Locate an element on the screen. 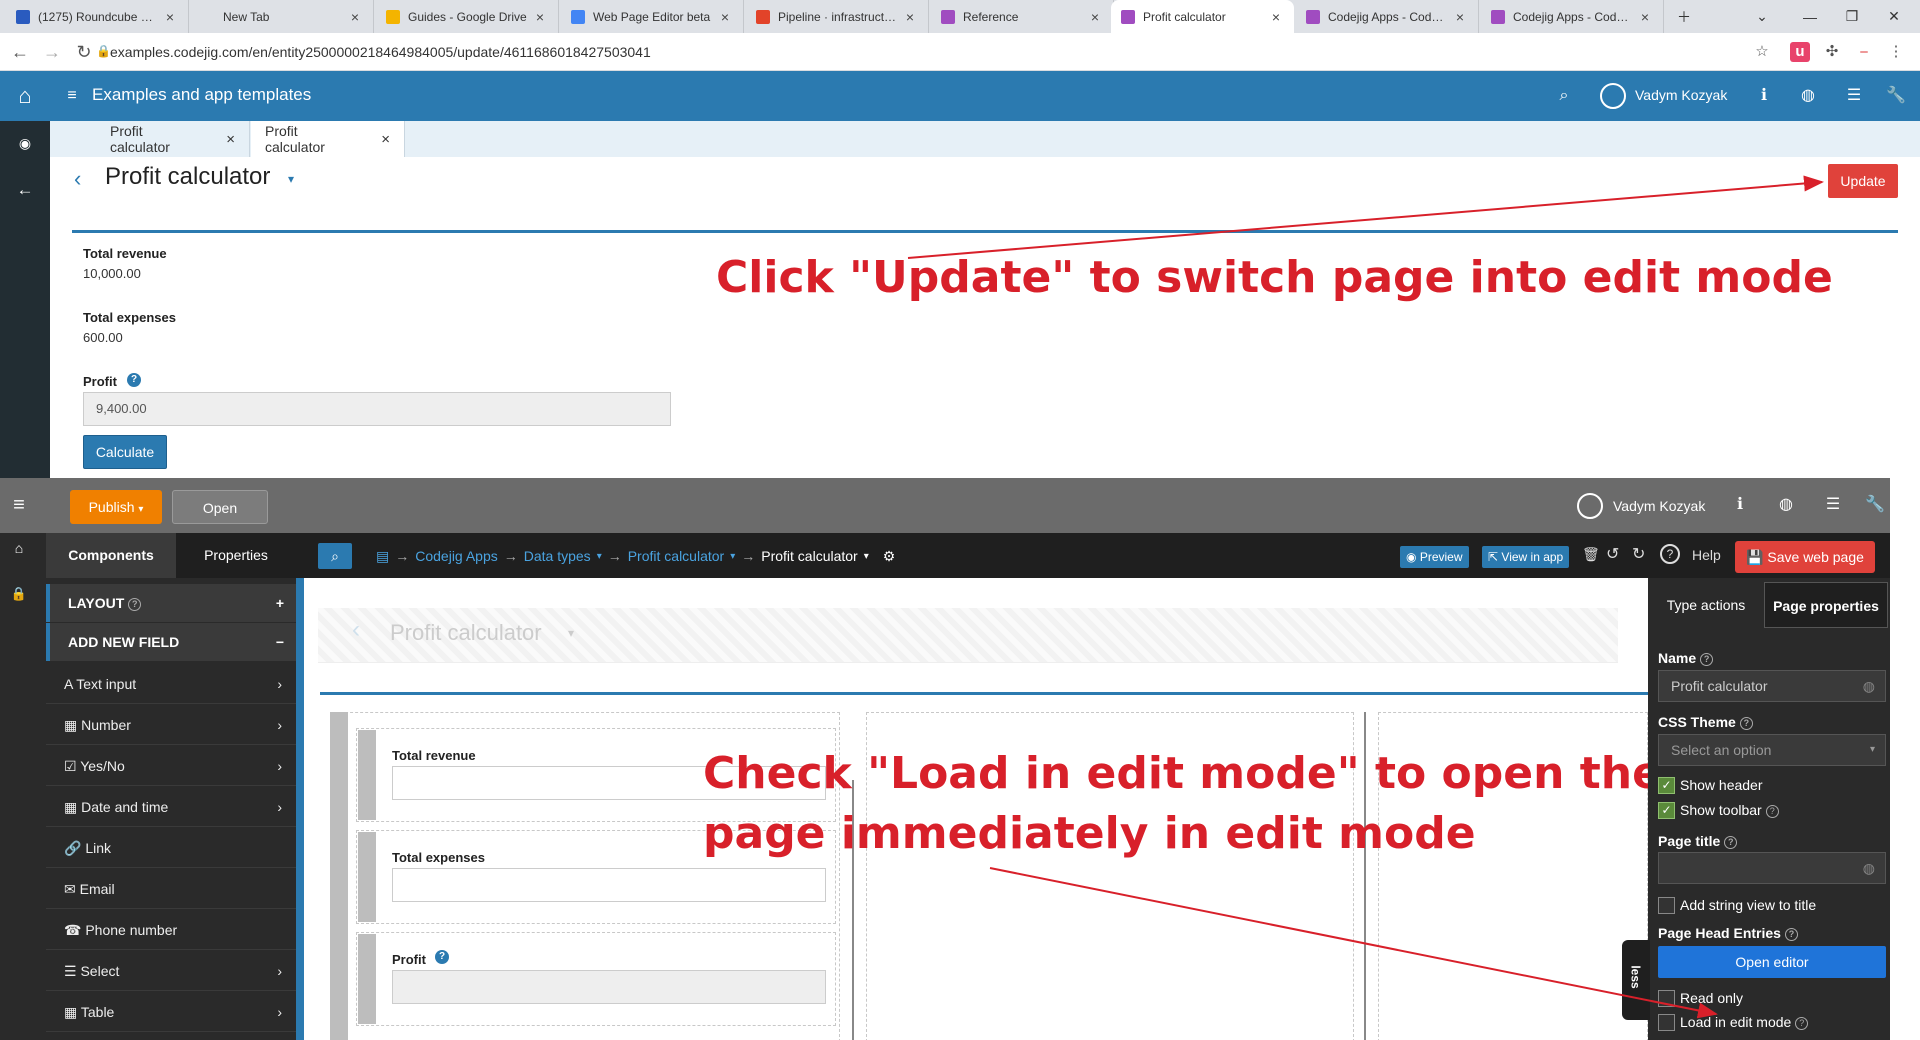 The image size is (1920, 1040). open-editor-button: Open editor is located at coordinates (1772, 962).